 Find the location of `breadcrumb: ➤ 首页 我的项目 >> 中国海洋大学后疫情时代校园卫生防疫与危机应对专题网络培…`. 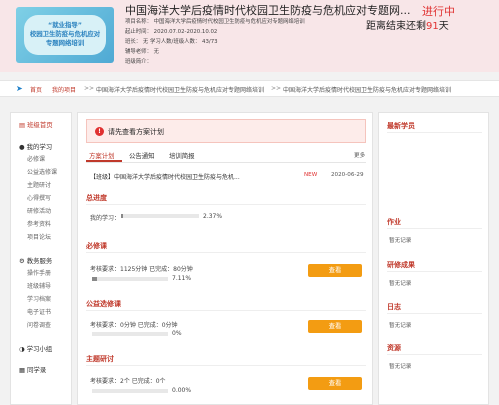

breadcrumb: ➤ 首页 我的项目 >> 中国海洋大学后疫情时代校园卫生防疫与危机应对专题网络培… is located at coordinates (249, 88).